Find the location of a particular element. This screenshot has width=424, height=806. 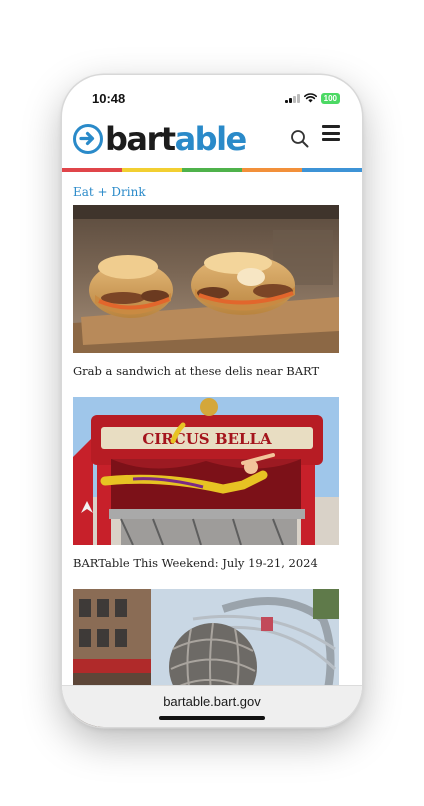

stripe-blue is located at coordinates (332, 170).